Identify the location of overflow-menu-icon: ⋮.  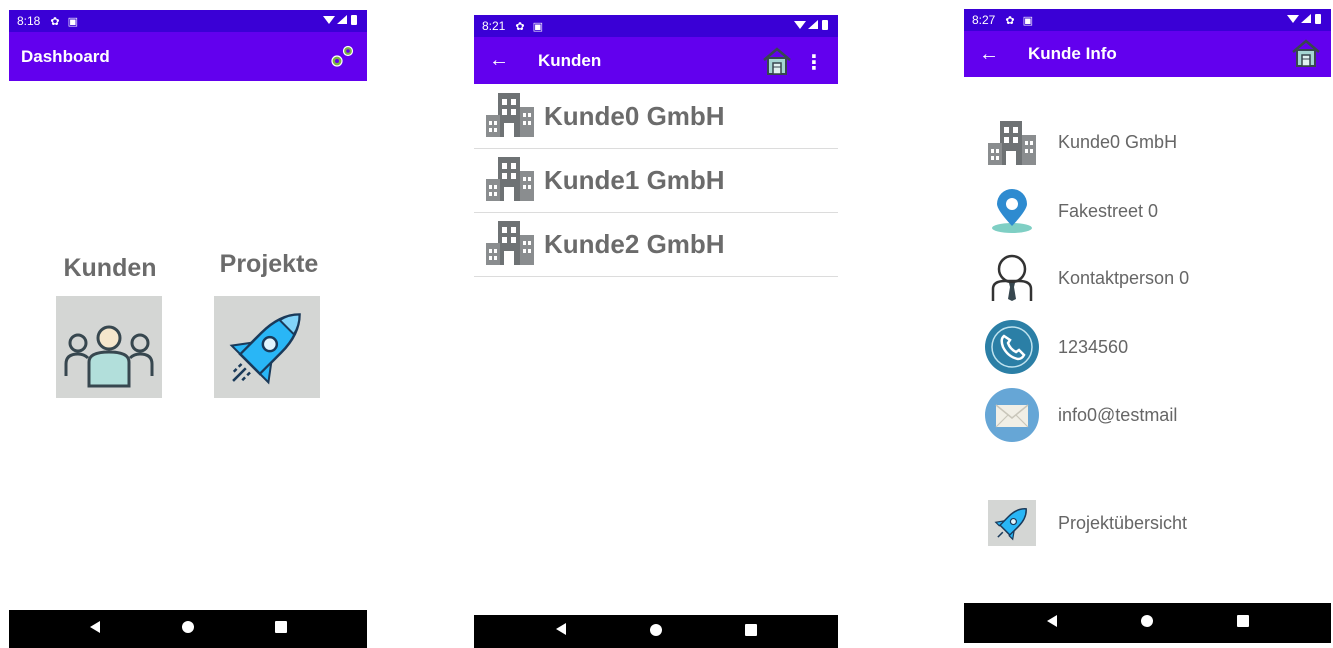
(814, 62).